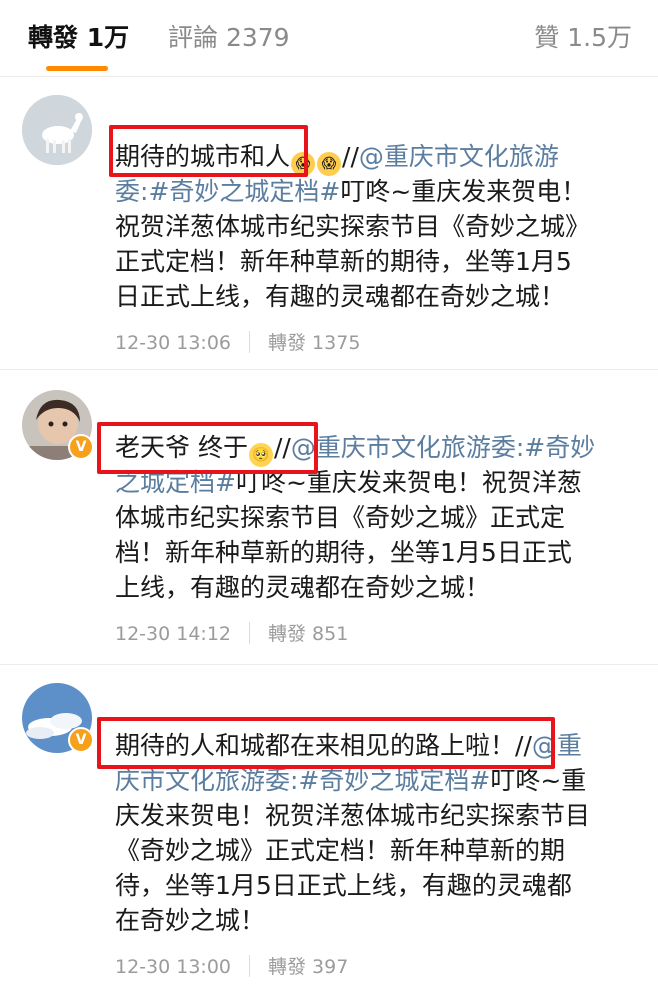 This screenshot has width=658, height=1000. I want to click on body-text: 庆发来贺电！祝贺洋葱体城市纪实探索节目, so click(353, 815).